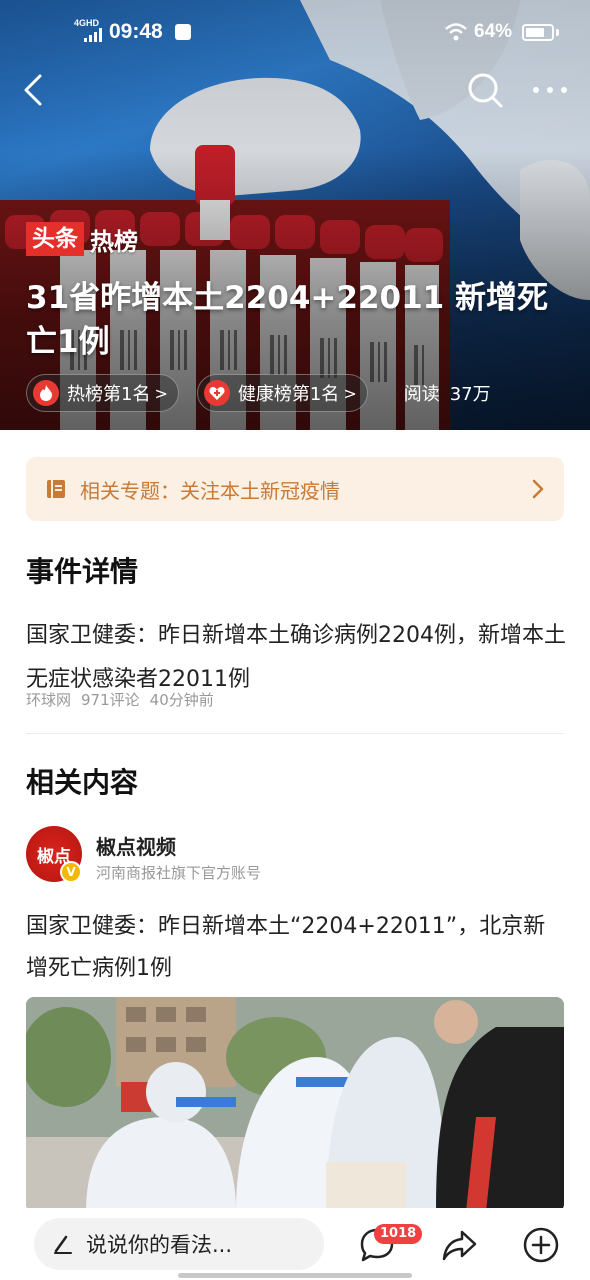 This screenshot has height=1280, width=590. Describe the element at coordinates (183, 32) in the screenshot. I see `telegram-icon` at that location.